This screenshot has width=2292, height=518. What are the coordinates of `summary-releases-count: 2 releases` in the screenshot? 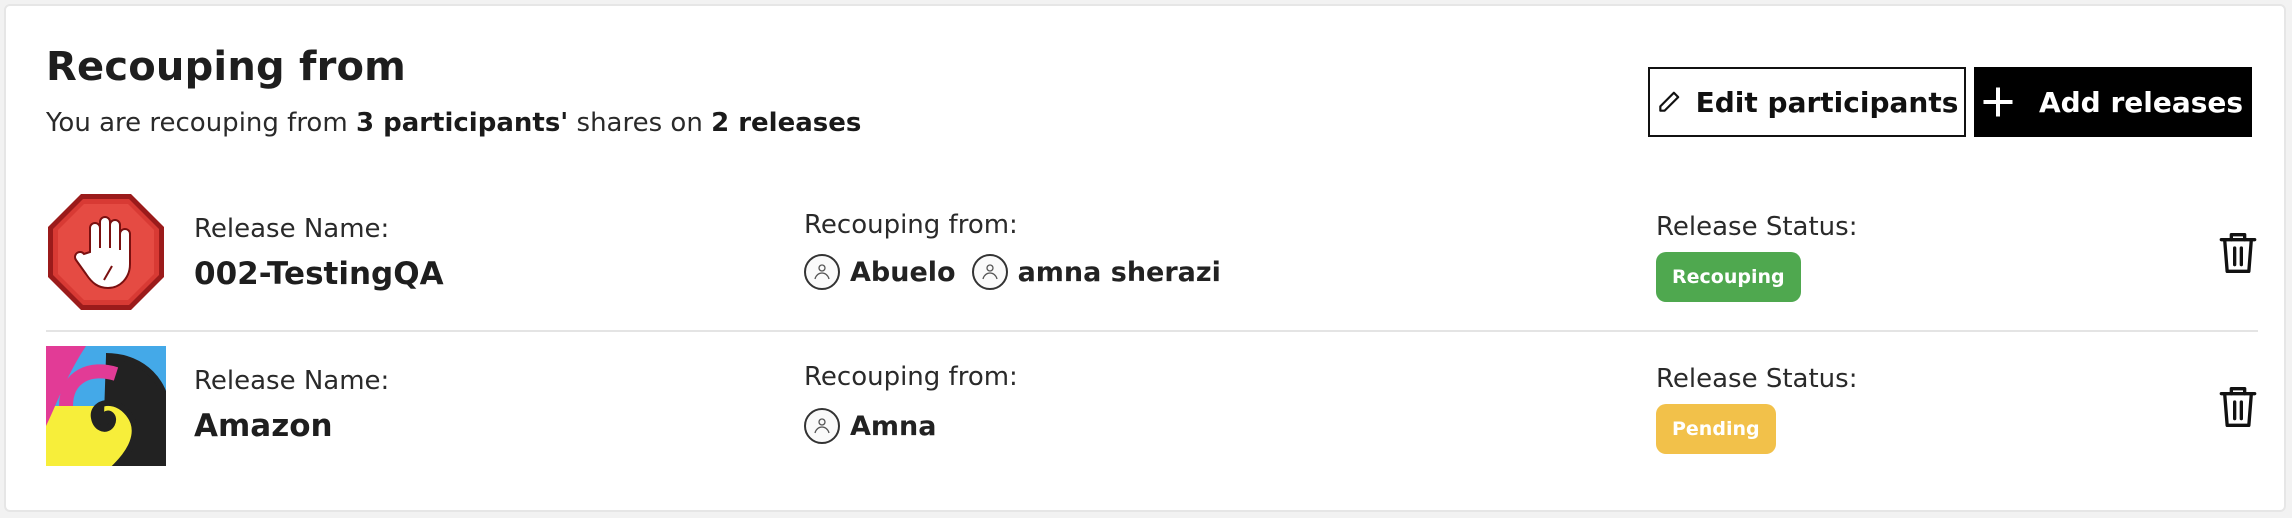 It's located at (786, 123).